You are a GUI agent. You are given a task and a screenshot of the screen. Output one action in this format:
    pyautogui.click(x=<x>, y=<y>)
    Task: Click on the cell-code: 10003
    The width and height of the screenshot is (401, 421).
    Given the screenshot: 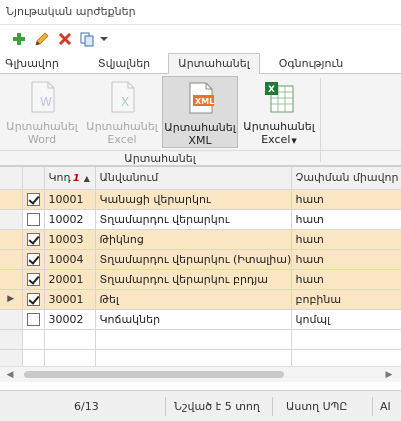 What is the action you would take?
    pyautogui.click(x=70, y=239)
    